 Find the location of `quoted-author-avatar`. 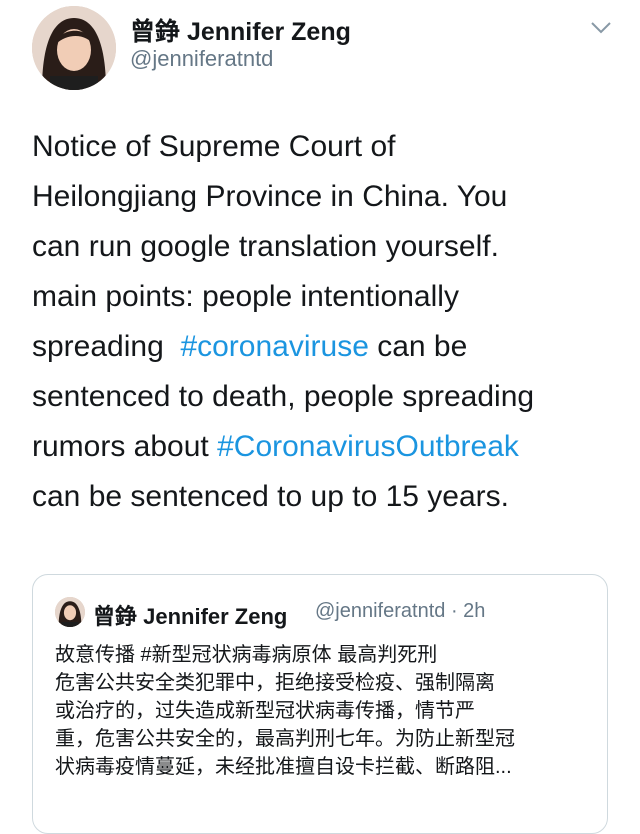

quoted-author-avatar is located at coordinates (70, 612).